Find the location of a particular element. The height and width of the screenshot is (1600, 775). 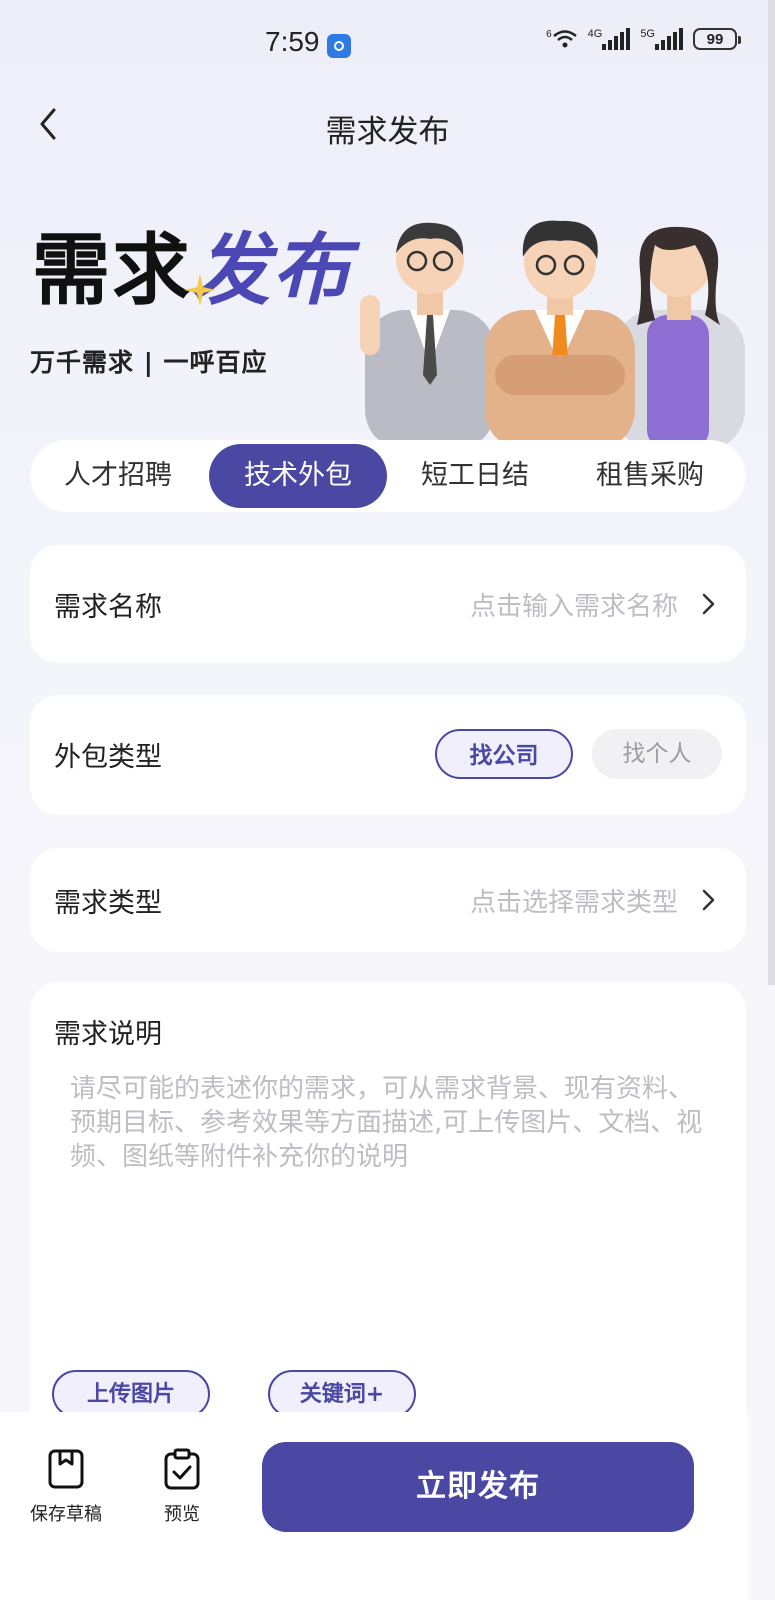

status-icons: 6 4G 5G 99 is located at coordinates (643, 39).